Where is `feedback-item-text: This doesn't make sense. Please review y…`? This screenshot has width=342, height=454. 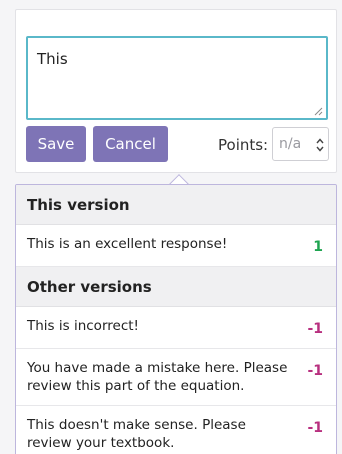
feedback-item-text: This doesn't make sense. Please review y… is located at coordinates (136, 434).